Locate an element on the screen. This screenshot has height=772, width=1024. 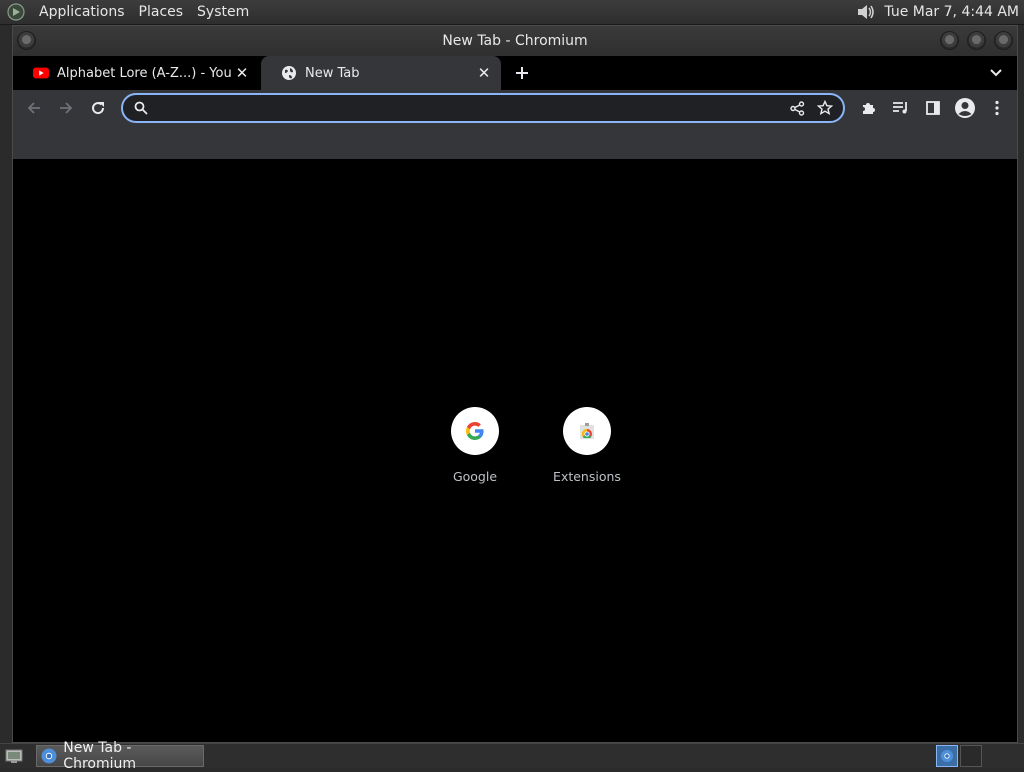
minimize-icon is located at coordinates (949, 40).